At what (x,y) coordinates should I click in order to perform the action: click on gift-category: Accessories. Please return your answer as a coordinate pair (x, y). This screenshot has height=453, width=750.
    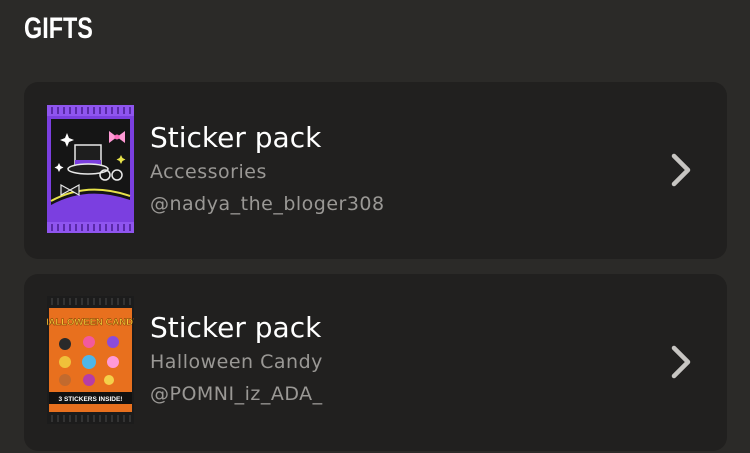
    Looking at the image, I should click on (208, 172).